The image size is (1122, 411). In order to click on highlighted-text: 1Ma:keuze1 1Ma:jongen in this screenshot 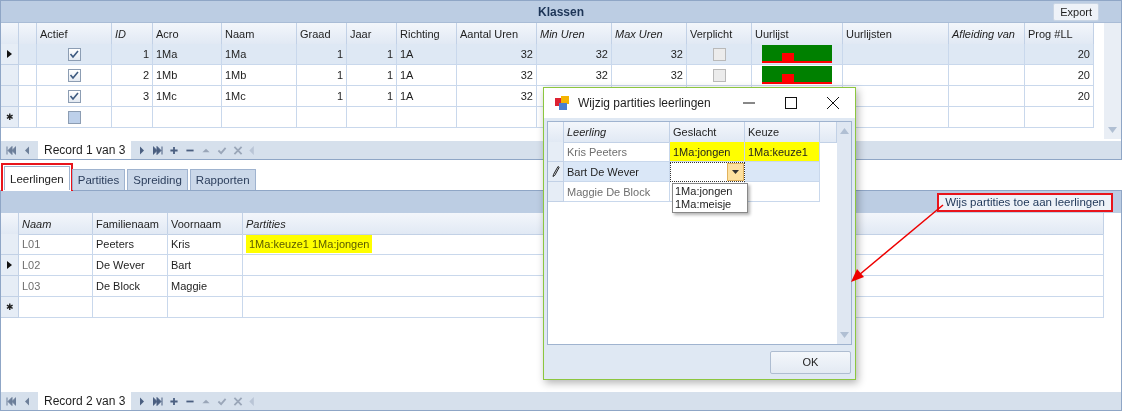, I will do `click(309, 244)`.